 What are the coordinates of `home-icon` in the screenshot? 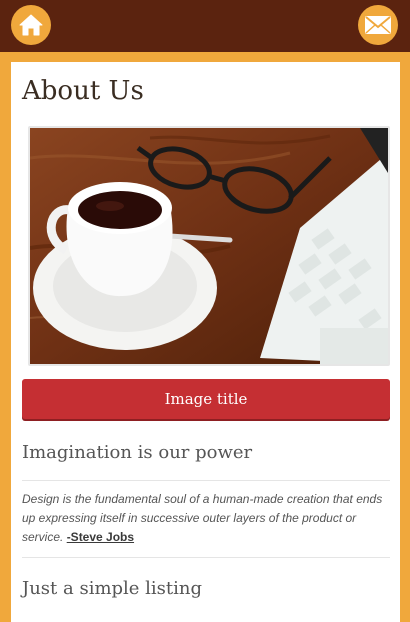 It's located at (31, 25).